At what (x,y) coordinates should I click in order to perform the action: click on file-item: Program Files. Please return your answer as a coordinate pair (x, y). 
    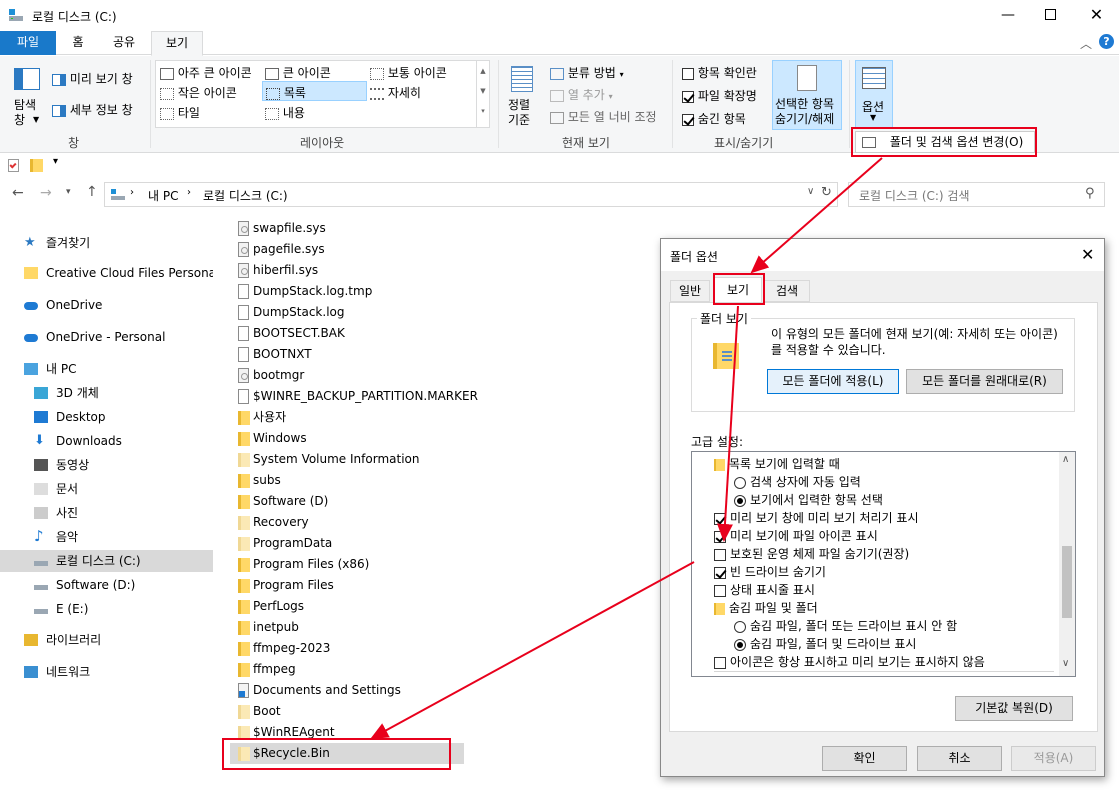
    Looking at the image, I should click on (440, 585).